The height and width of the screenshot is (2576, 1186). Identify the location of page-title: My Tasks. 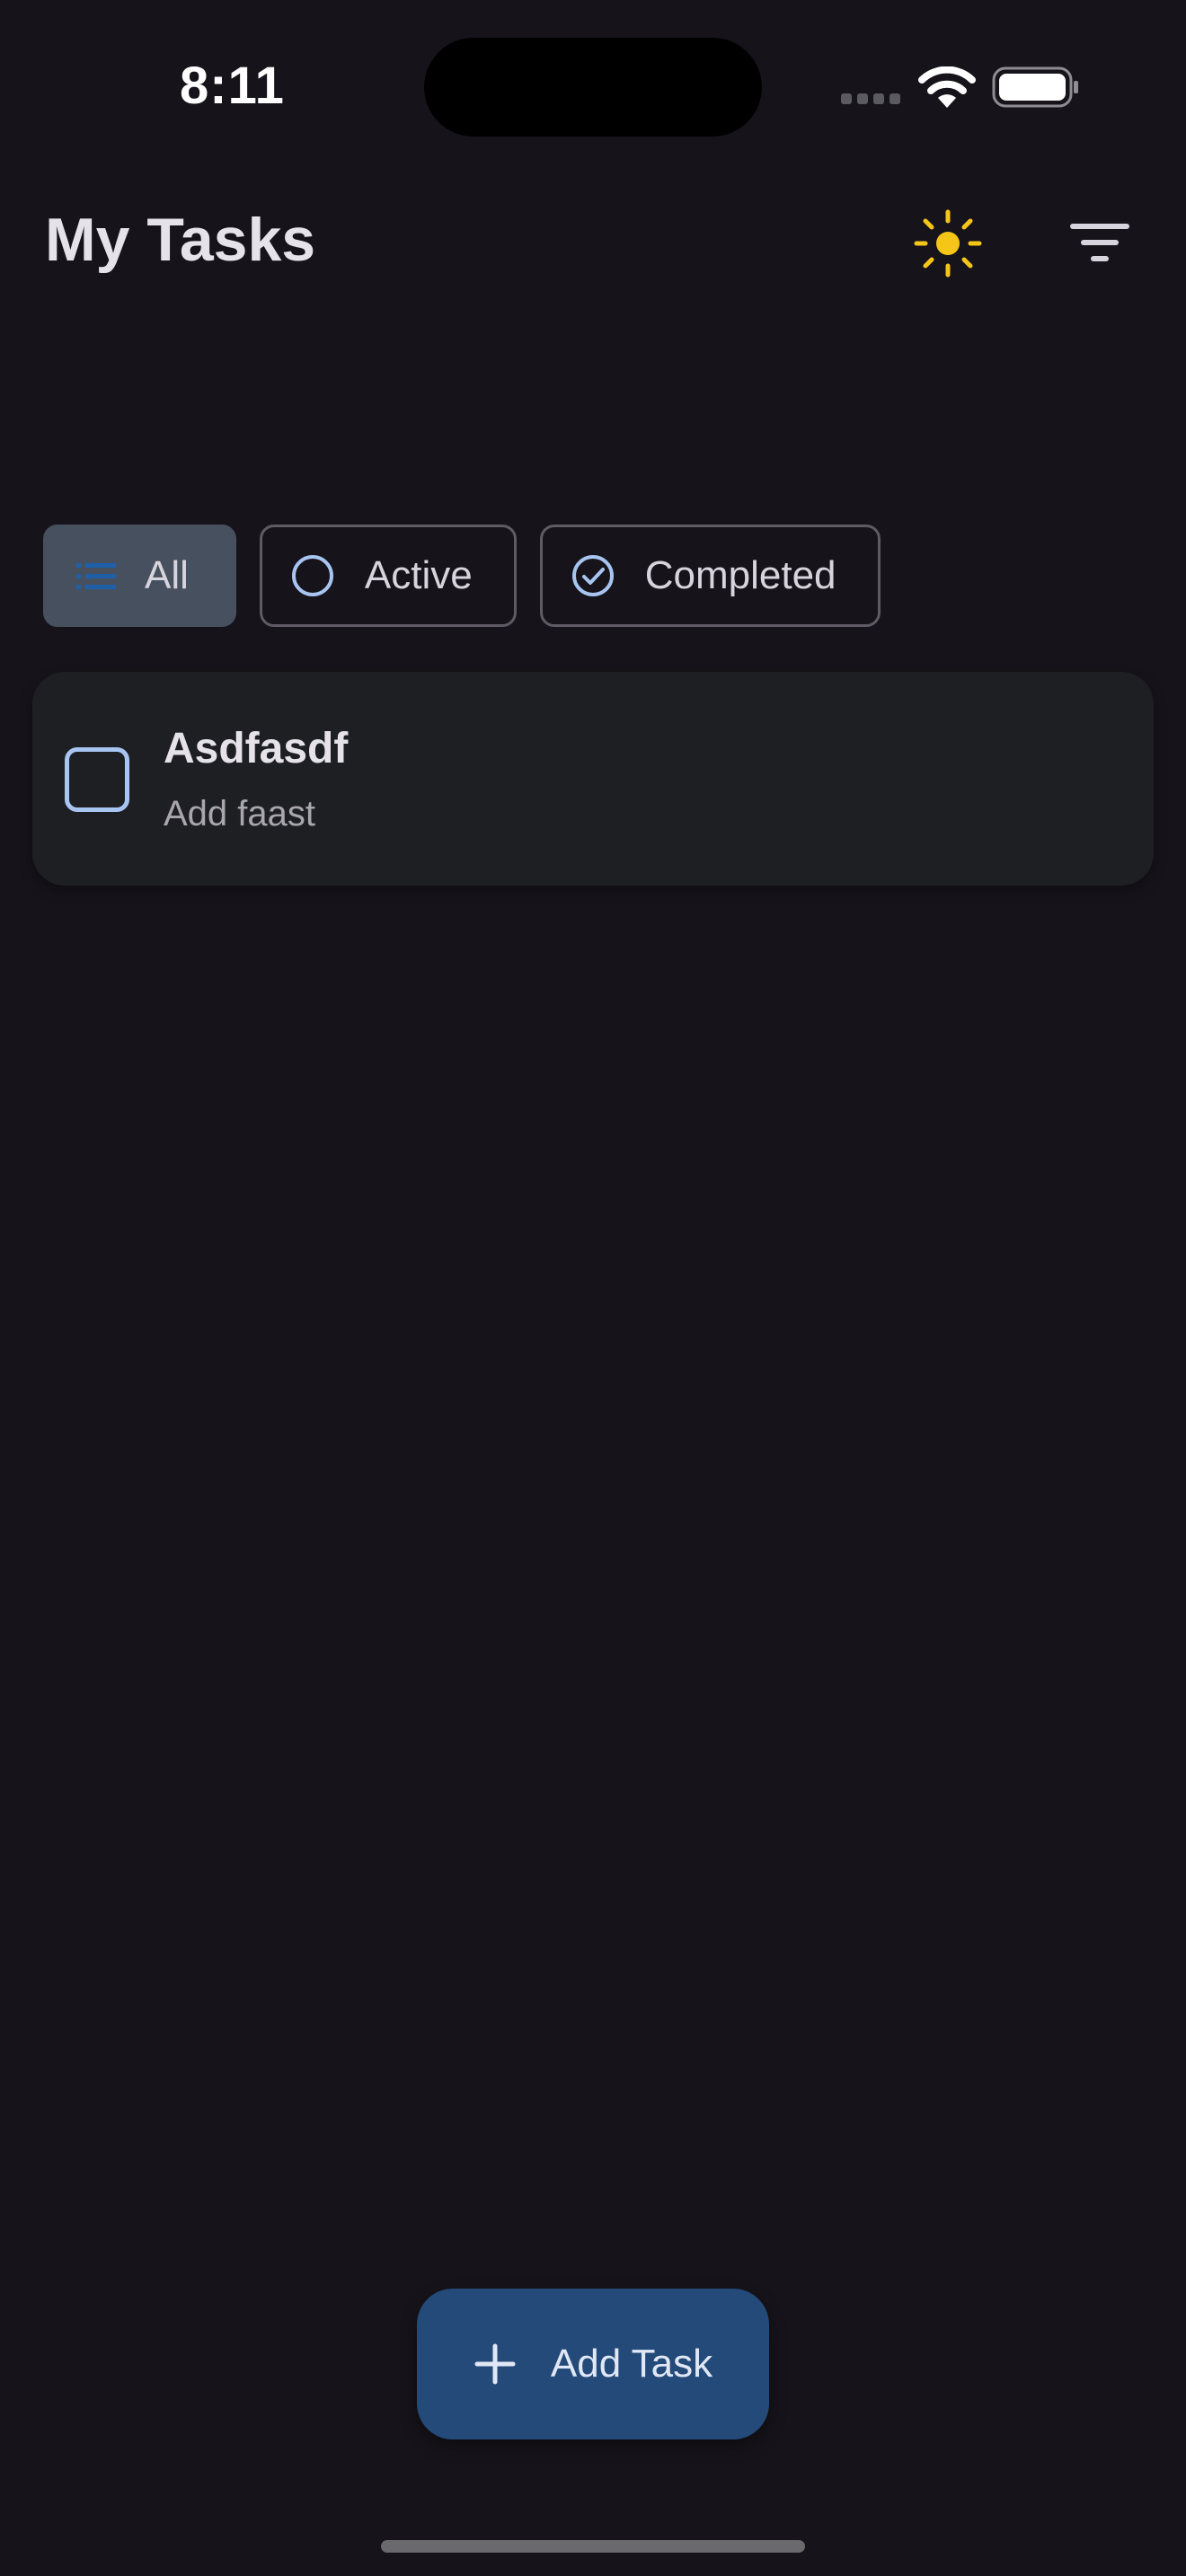
(180, 240).